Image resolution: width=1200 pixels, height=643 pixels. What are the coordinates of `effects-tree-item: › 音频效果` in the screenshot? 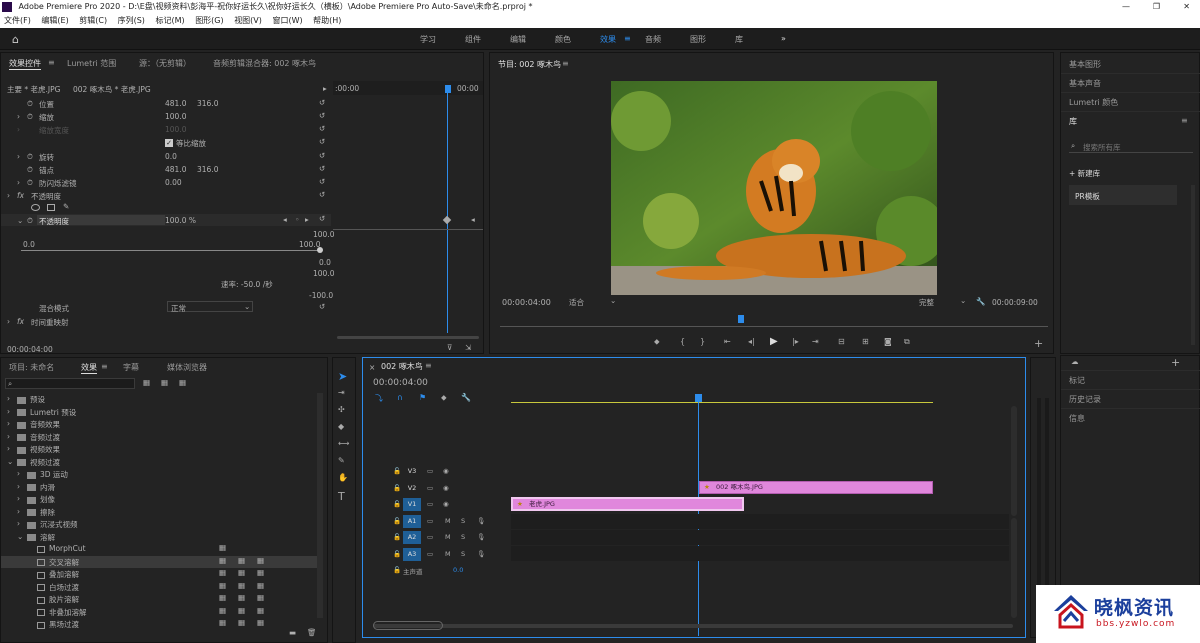 It's located at (159, 424).